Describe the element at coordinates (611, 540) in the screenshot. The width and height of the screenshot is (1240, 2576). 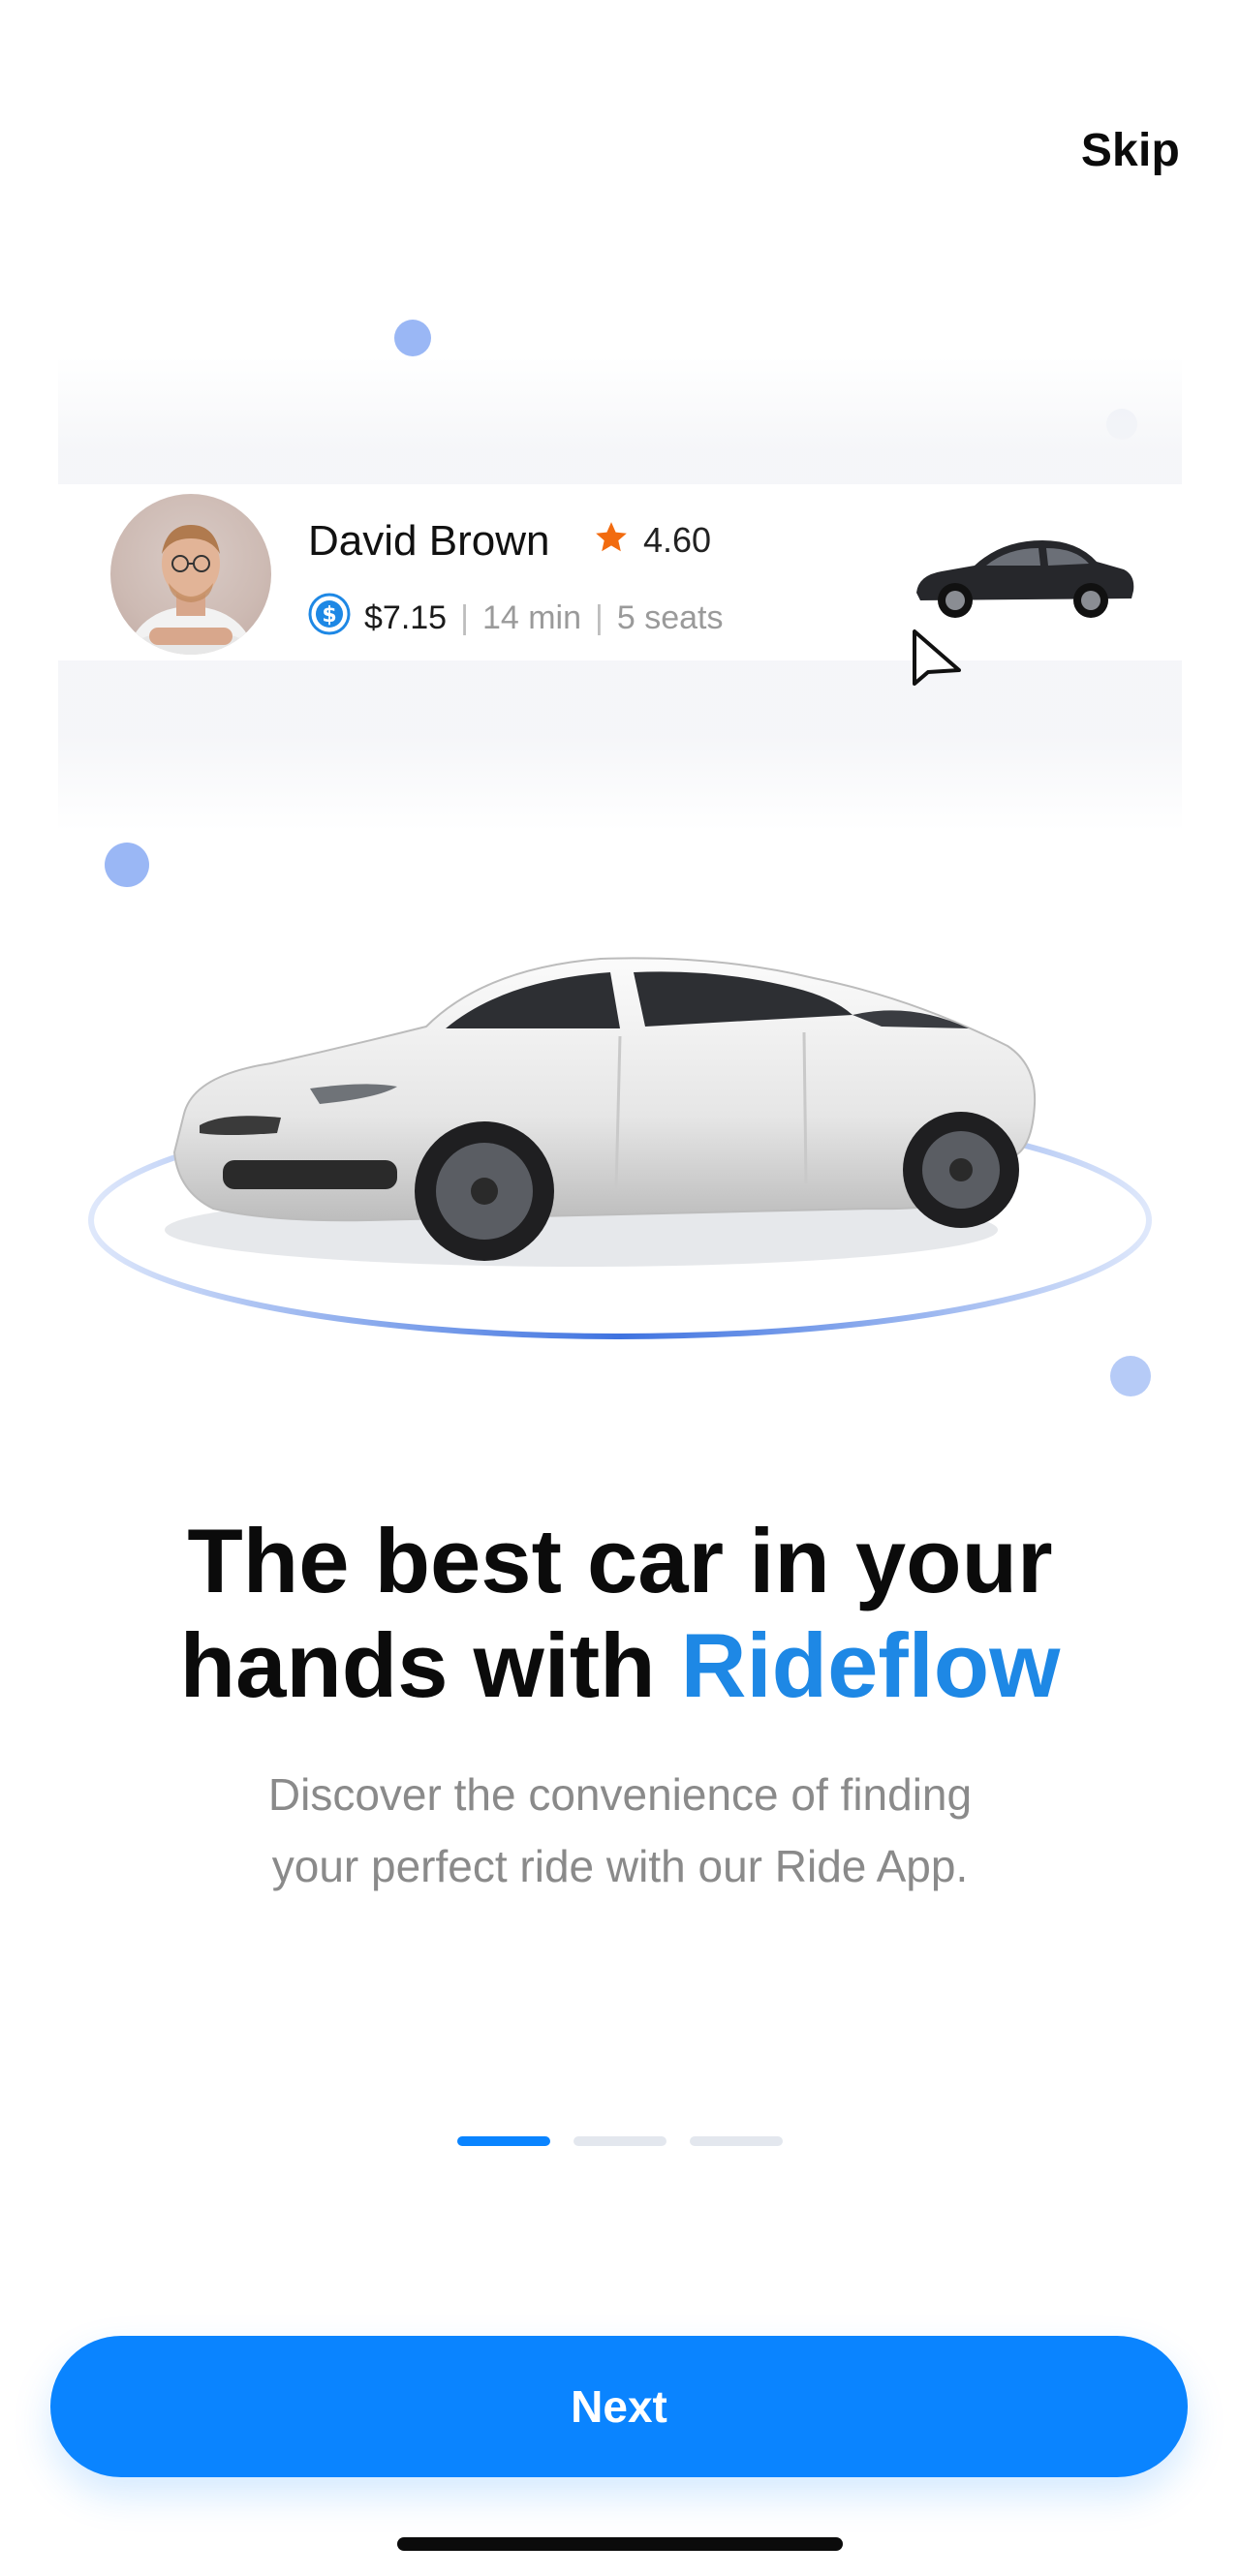
I see `star-icon` at that location.